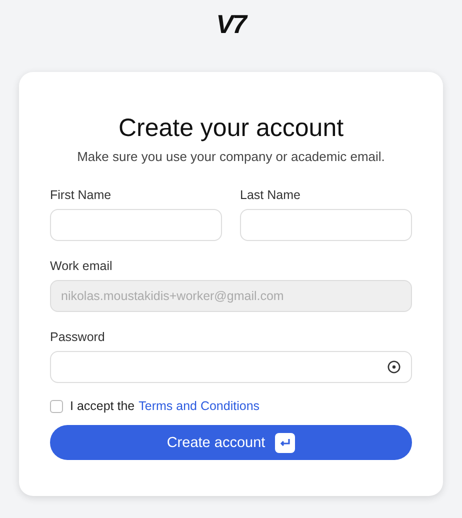 The width and height of the screenshot is (462, 518). I want to click on terms-text: I accept the, so click(102, 406).